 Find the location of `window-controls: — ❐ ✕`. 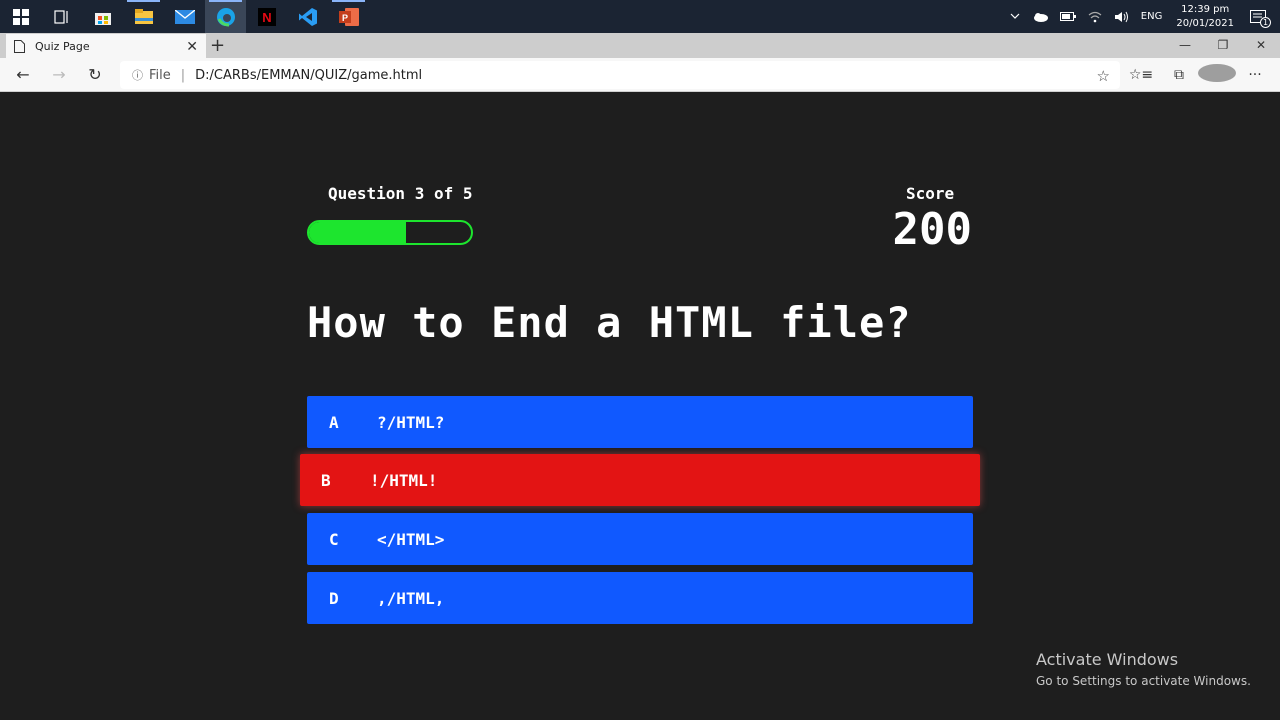

window-controls: — ❐ ✕ is located at coordinates (1223, 45).